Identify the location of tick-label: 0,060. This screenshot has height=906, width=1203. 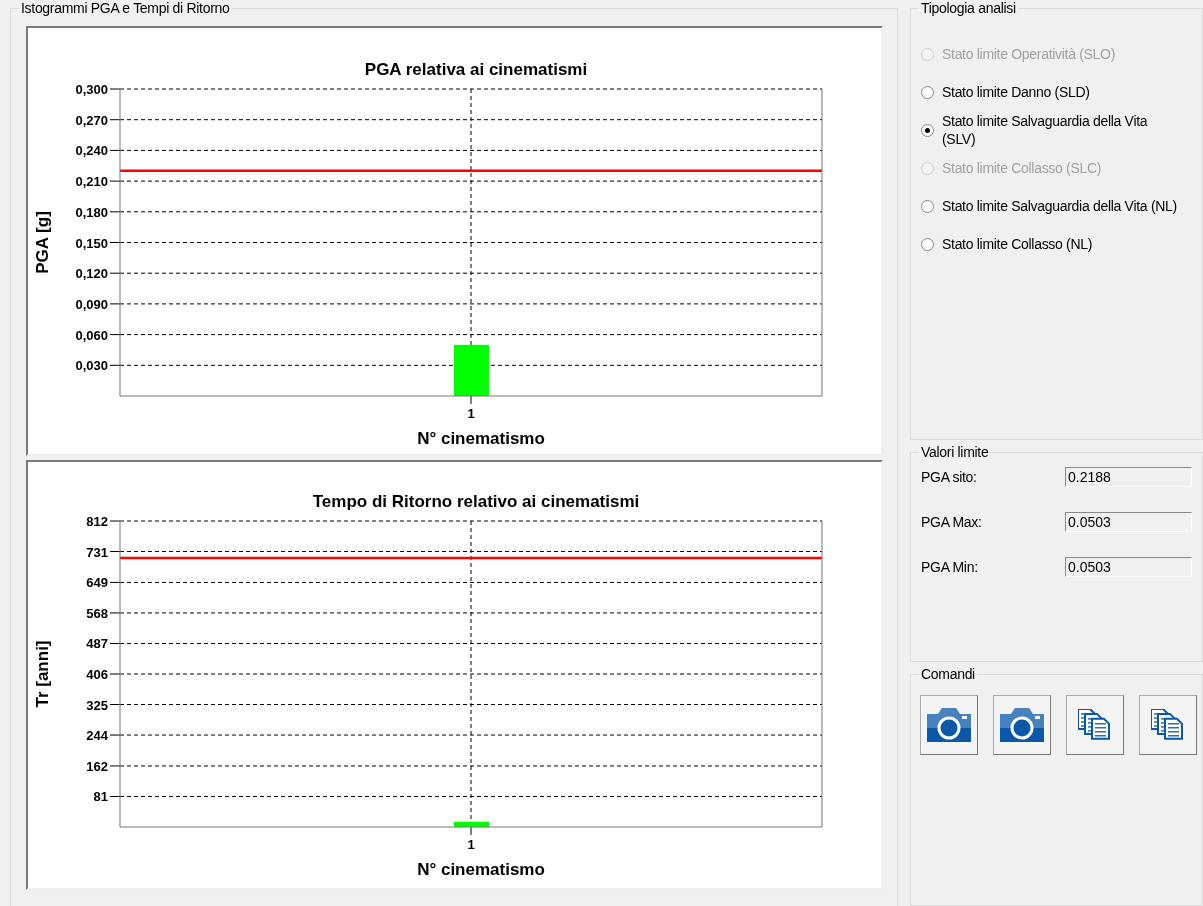
(91, 335).